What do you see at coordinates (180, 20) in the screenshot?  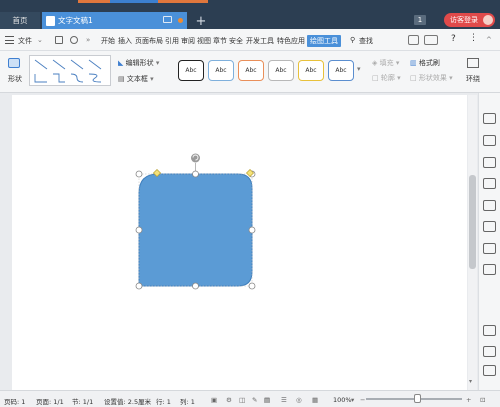 I see `unsaved-dot-icon` at bounding box center [180, 20].